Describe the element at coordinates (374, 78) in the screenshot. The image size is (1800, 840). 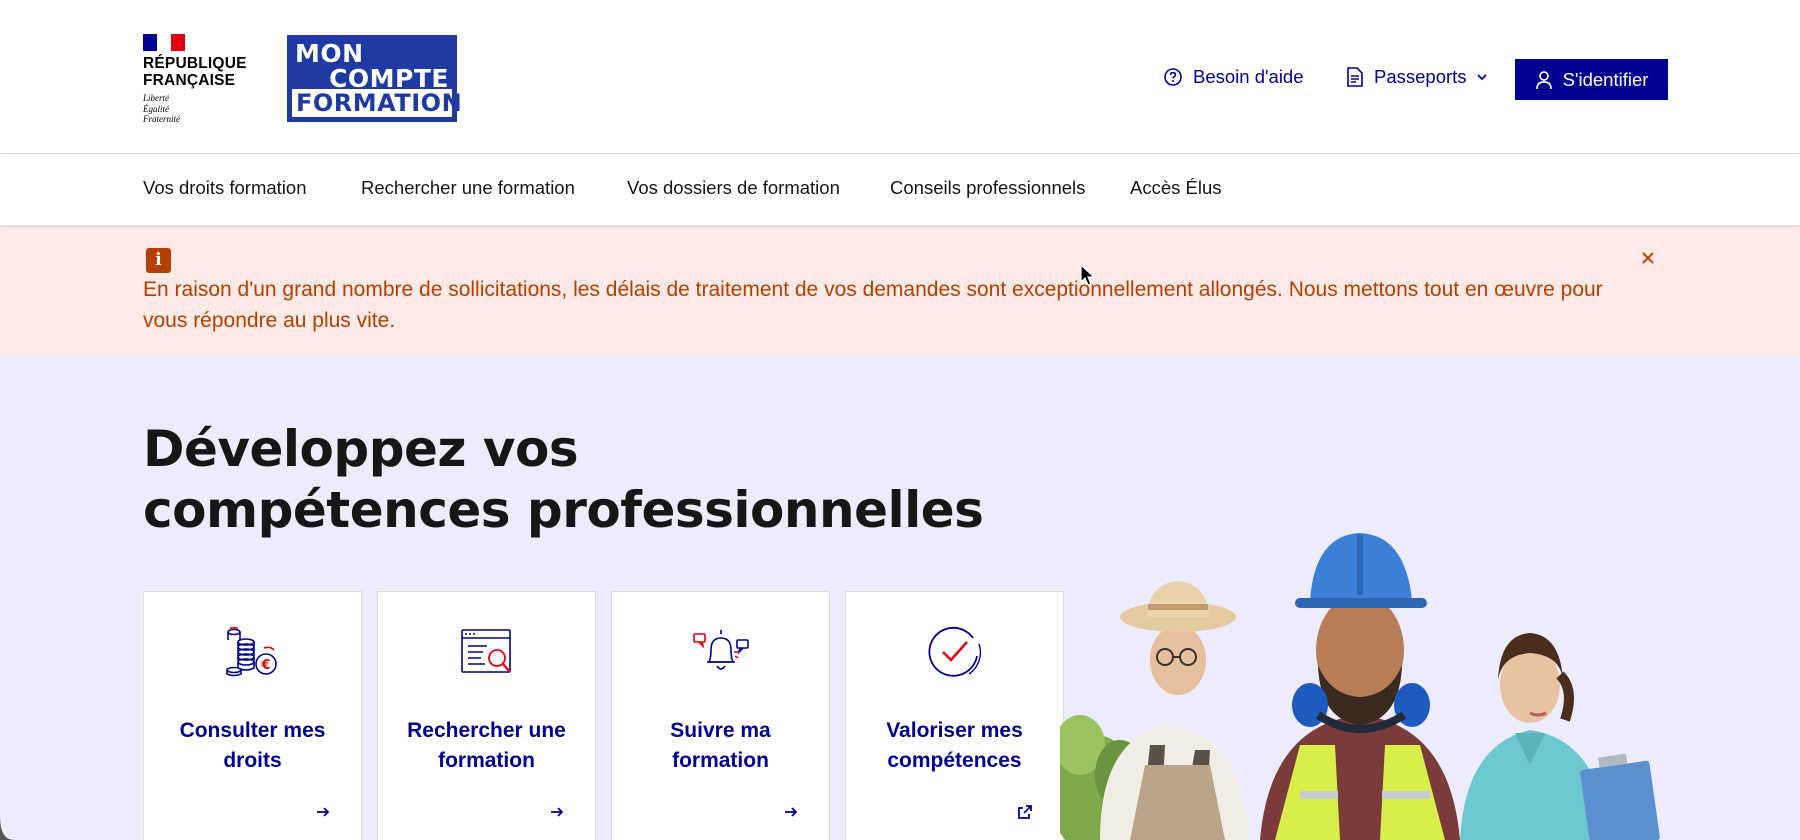
I see `mon-compte-formation-logo: MON COMPTE FORMATION` at that location.